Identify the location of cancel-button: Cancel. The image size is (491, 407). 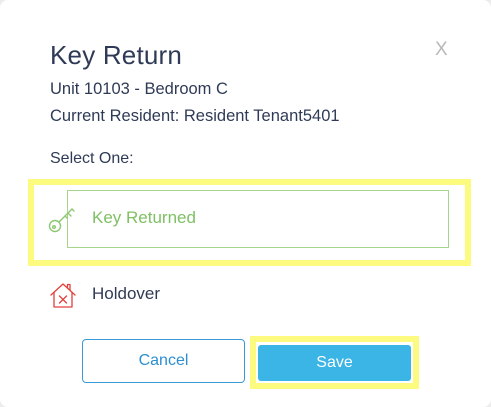
(163, 361).